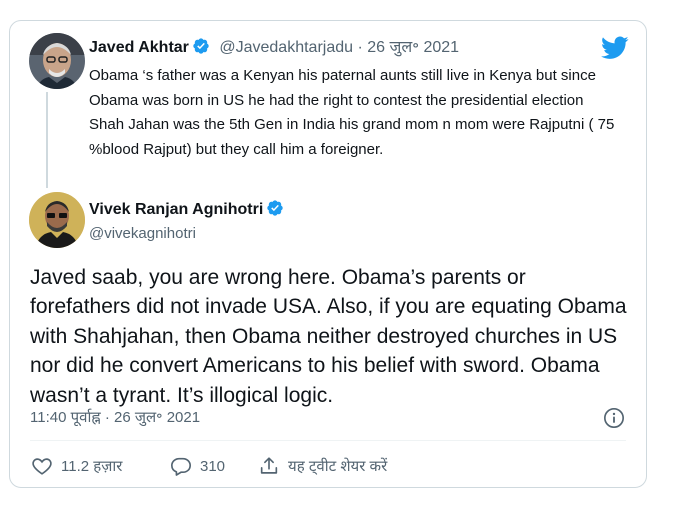  I want to click on share-button: यह ट्वीट शेयर करें, so click(322, 466).